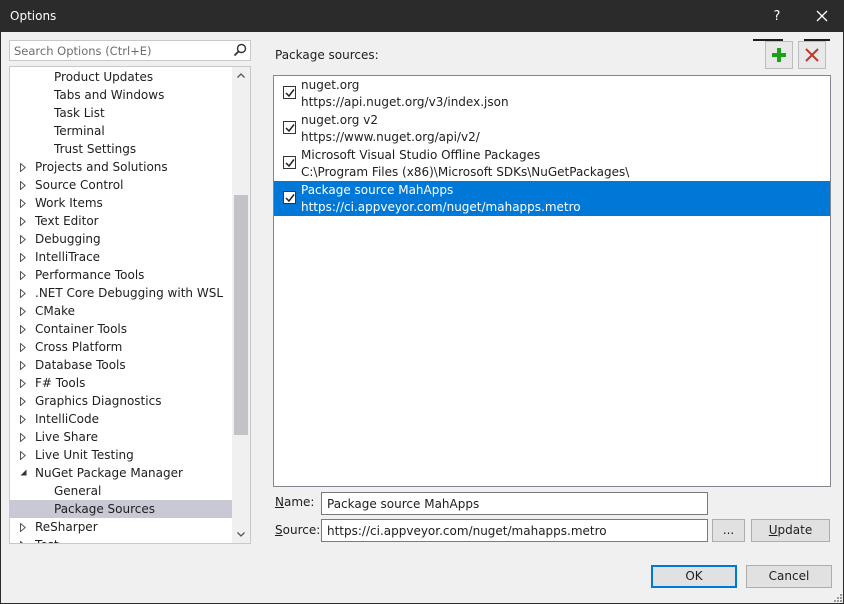 The image size is (844, 604). I want to click on tree-item: NuGet Package Manager, so click(121, 473).